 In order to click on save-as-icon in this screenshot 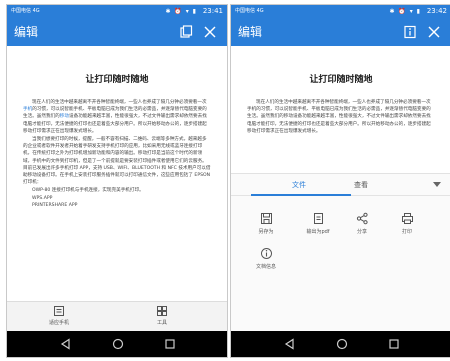, I will do `click(266, 218)`.